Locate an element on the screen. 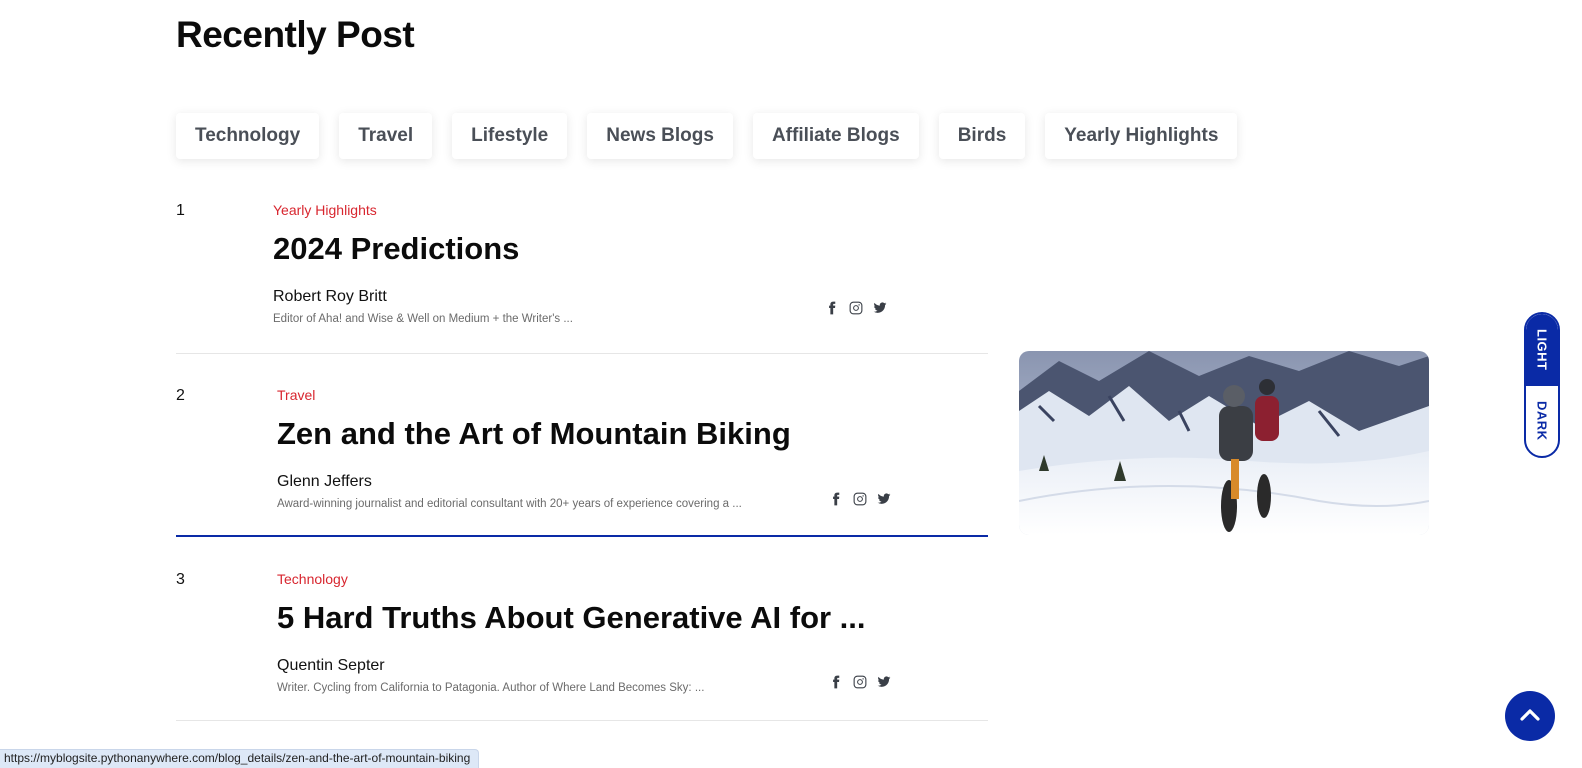  category-tab-yearly-highlights: Yearly Highlights is located at coordinates (1141, 136).